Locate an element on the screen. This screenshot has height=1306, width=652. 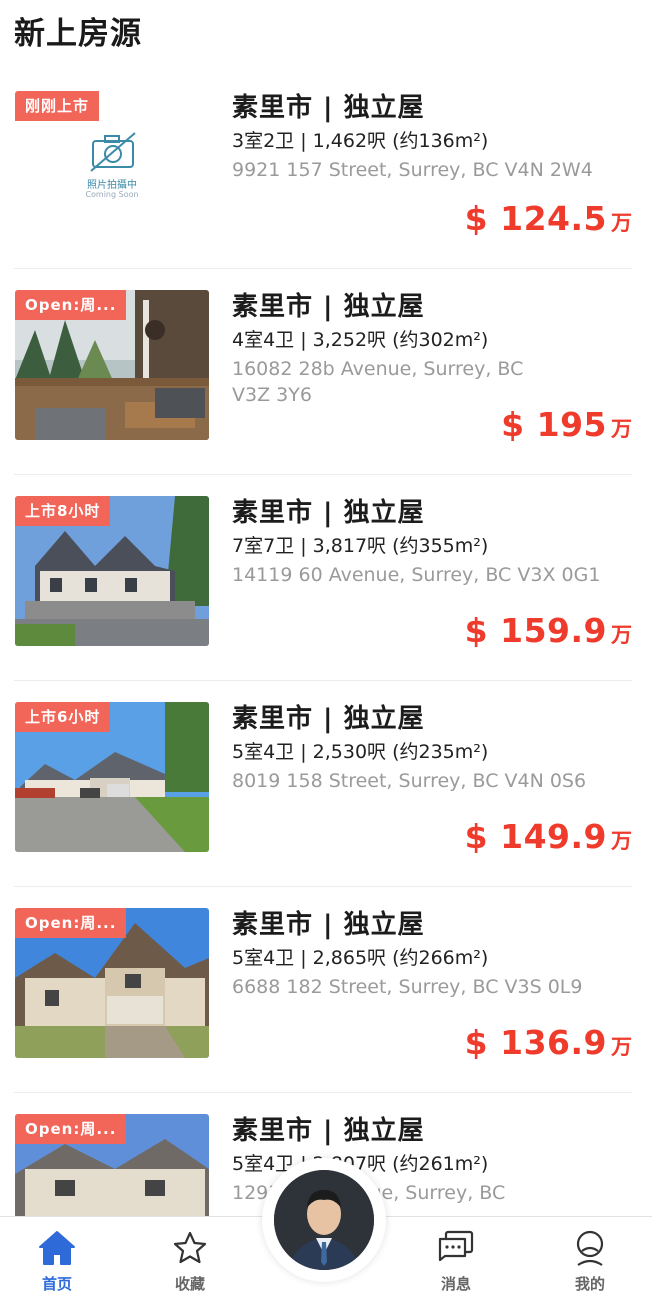
tab-mine-label: 我的 is located at coordinates (589, 1284).